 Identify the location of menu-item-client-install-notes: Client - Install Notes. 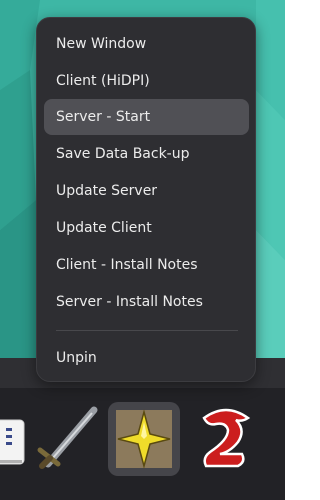
(146, 265).